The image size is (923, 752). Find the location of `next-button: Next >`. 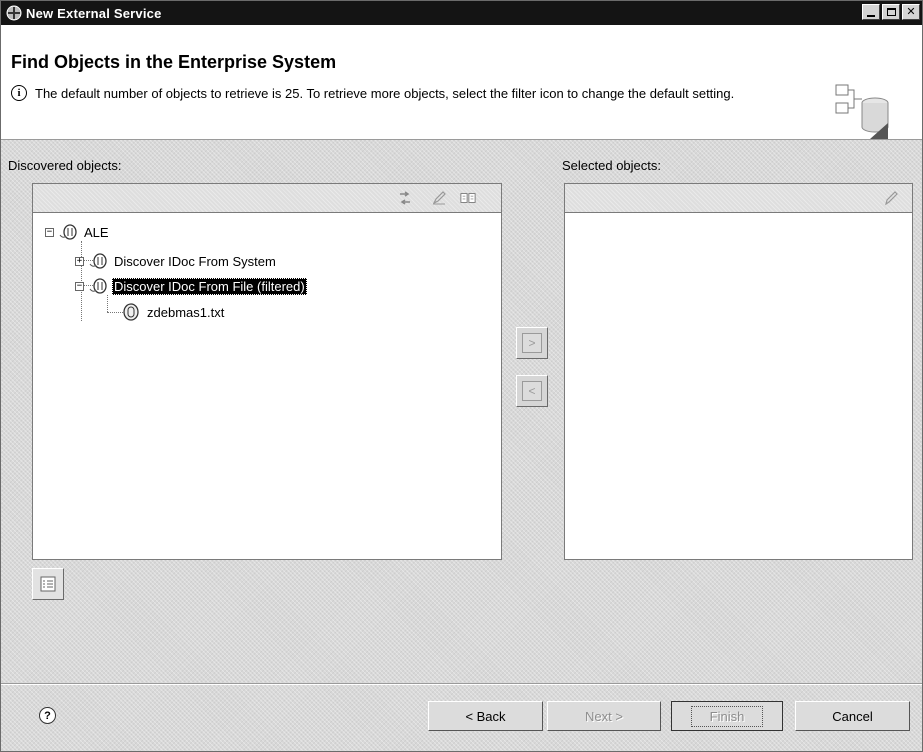

next-button: Next > is located at coordinates (604, 716).